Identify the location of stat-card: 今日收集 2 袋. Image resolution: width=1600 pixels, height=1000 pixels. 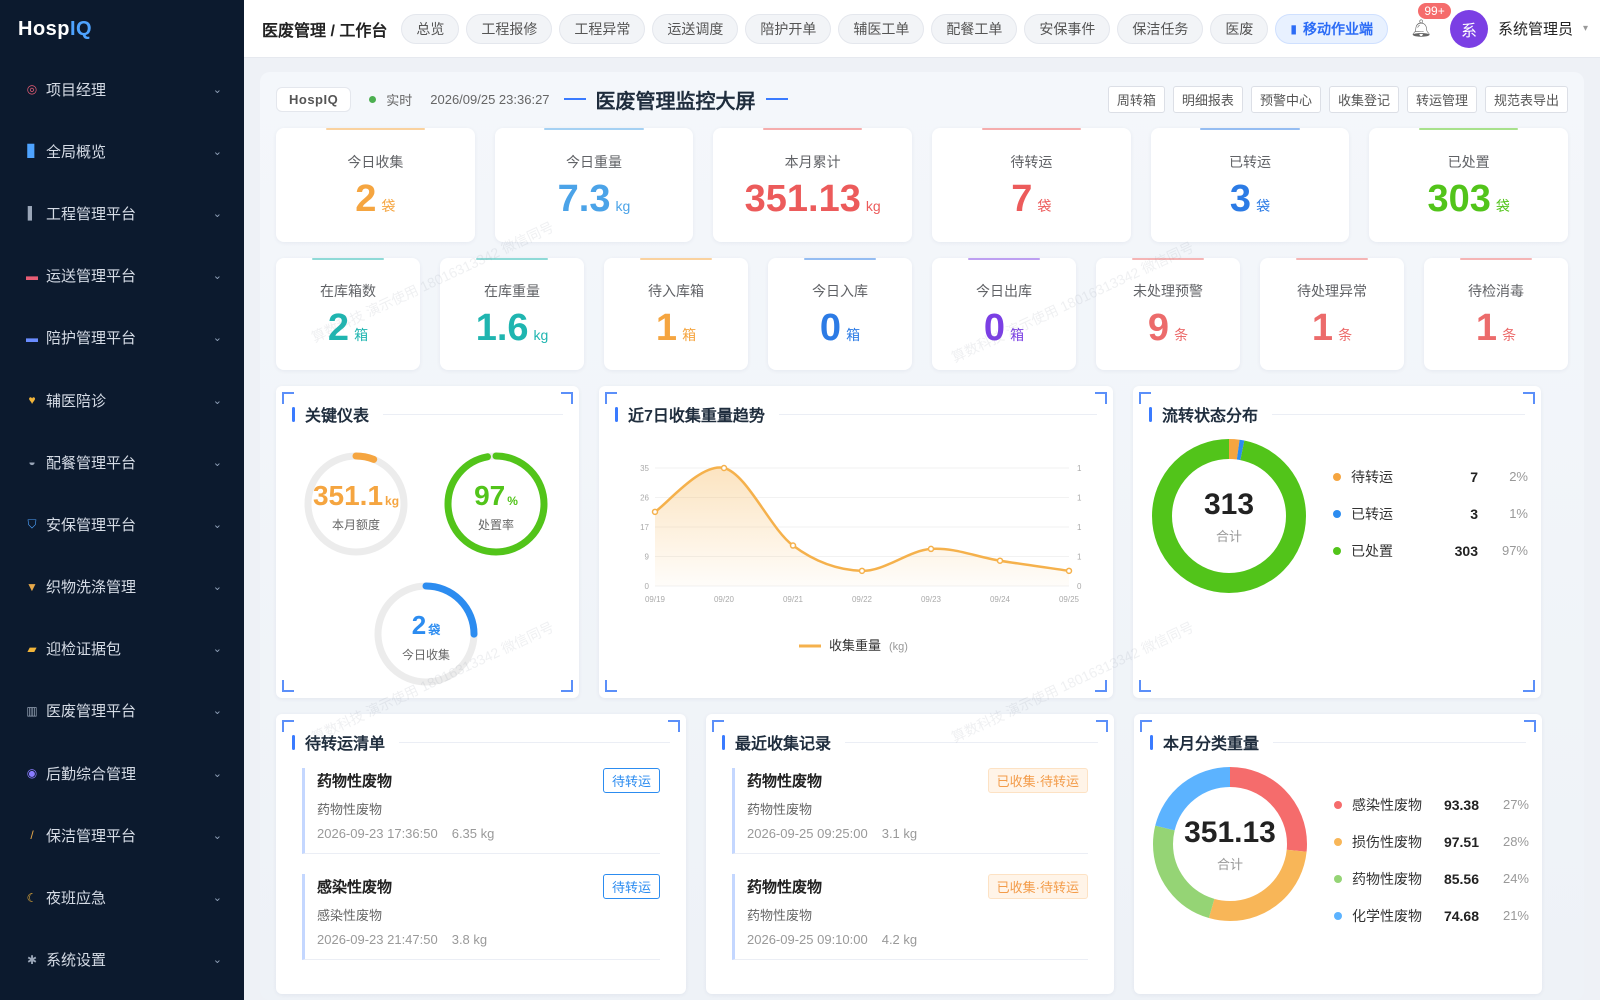
(375, 185).